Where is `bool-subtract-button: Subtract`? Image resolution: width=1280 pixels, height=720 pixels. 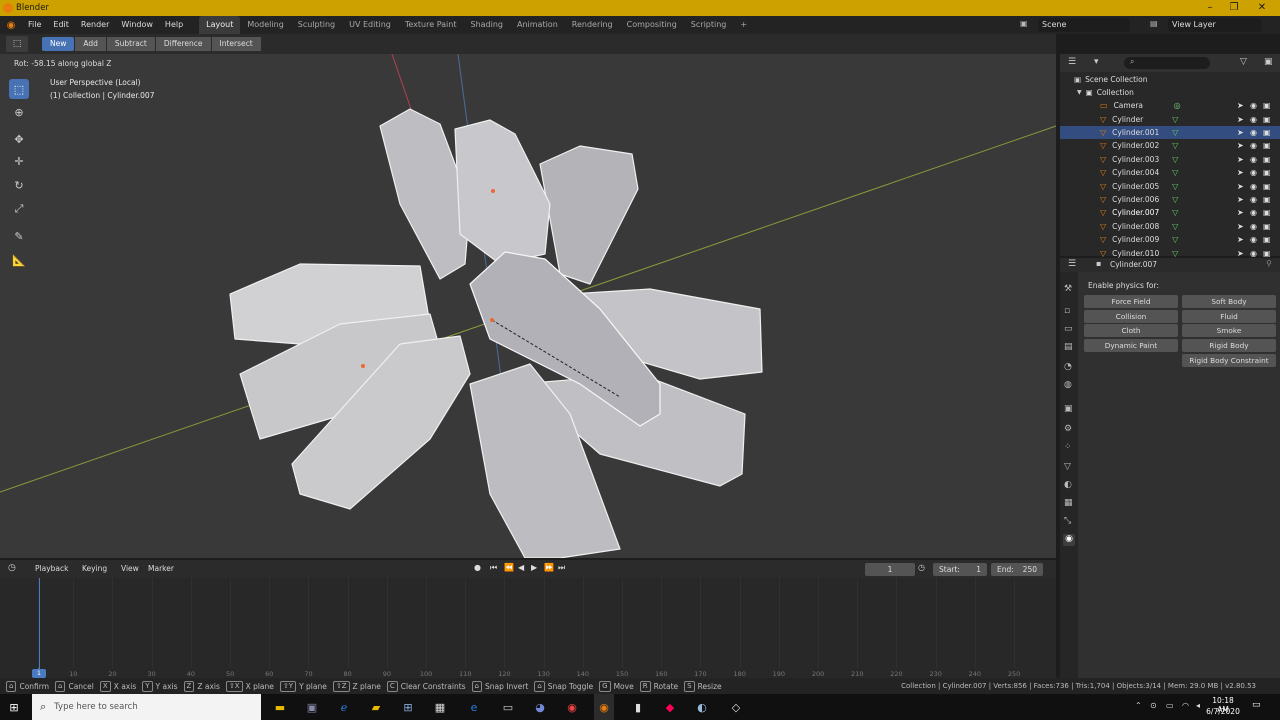 bool-subtract-button: Subtract is located at coordinates (130, 44).